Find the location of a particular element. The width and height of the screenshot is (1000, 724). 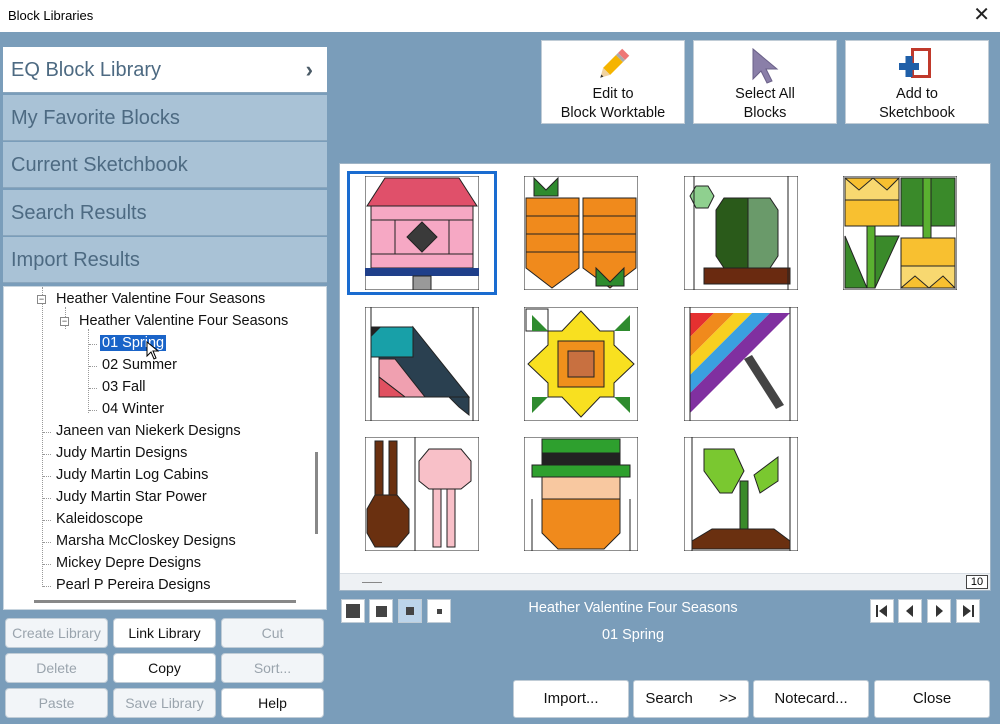

prev-page-button is located at coordinates (910, 611).